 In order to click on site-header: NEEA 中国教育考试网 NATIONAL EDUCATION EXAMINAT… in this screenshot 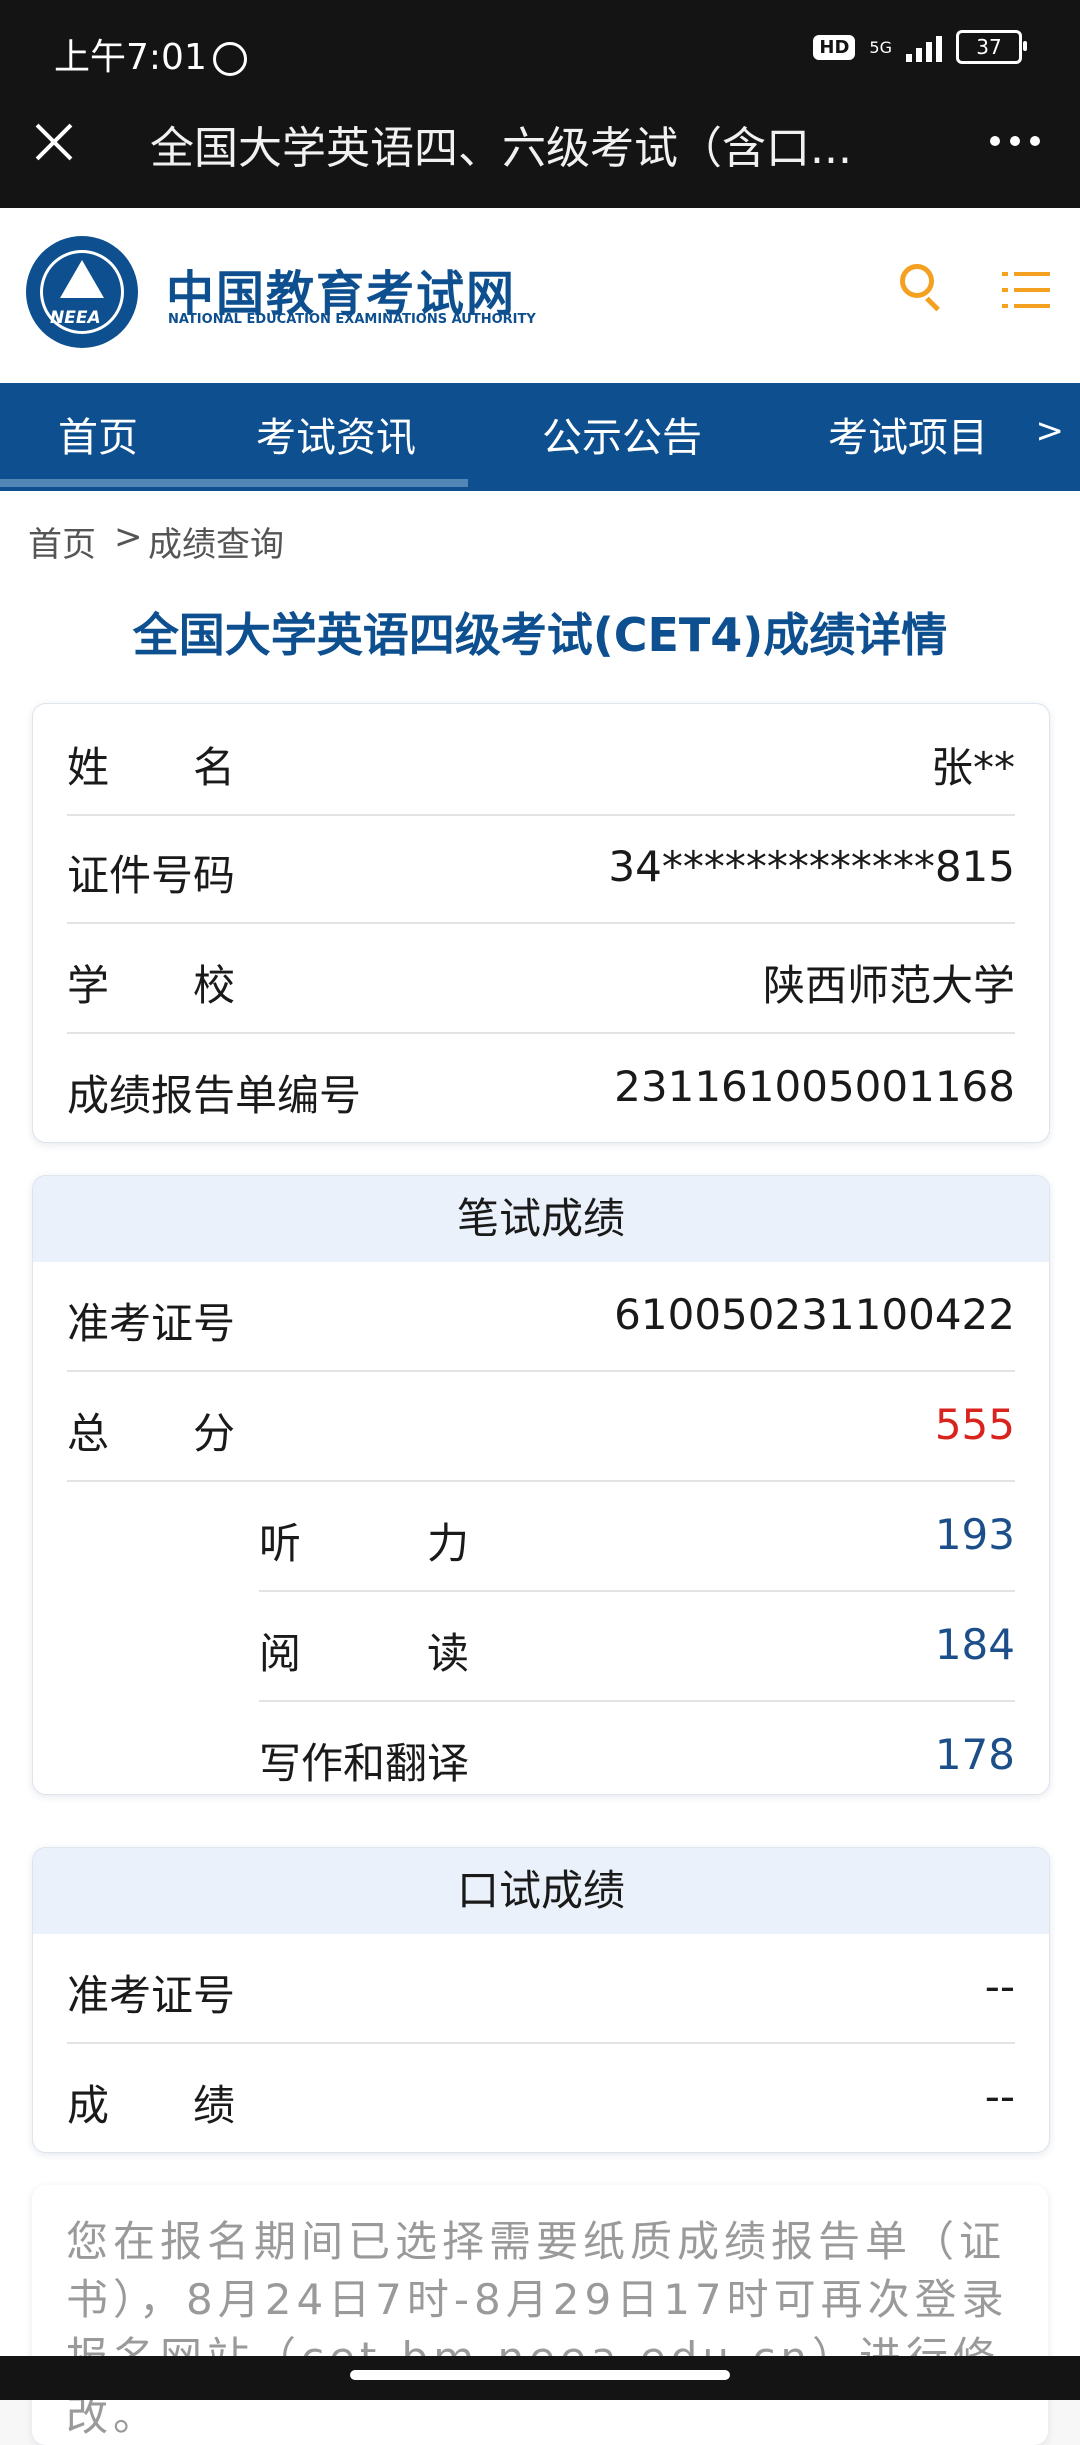, I will do `click(540, 295)`.